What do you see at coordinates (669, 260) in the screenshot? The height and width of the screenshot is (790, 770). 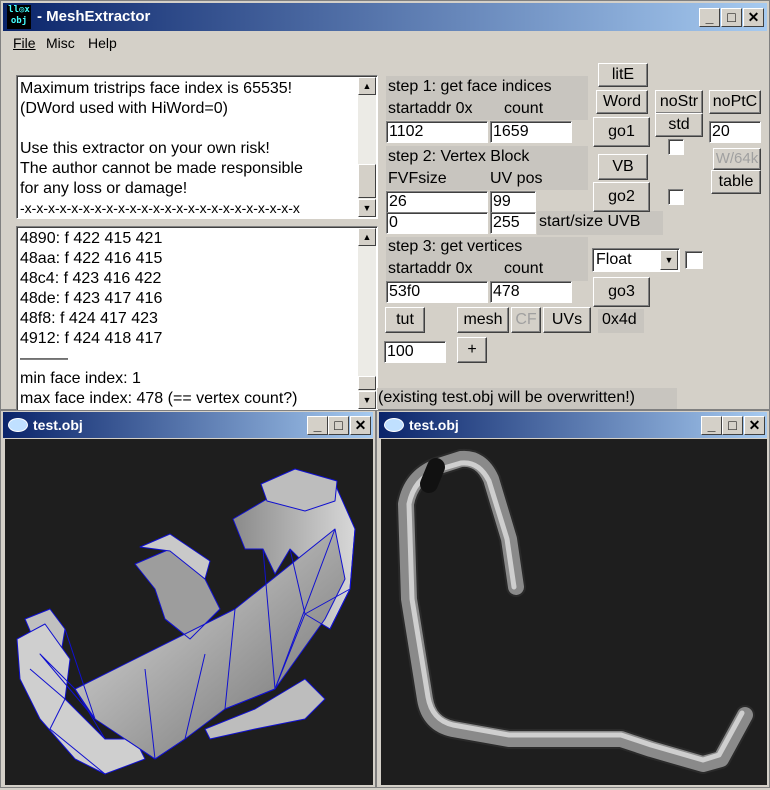 I see `chevron-down-icon: ▼` at bounding box center [669, 260].